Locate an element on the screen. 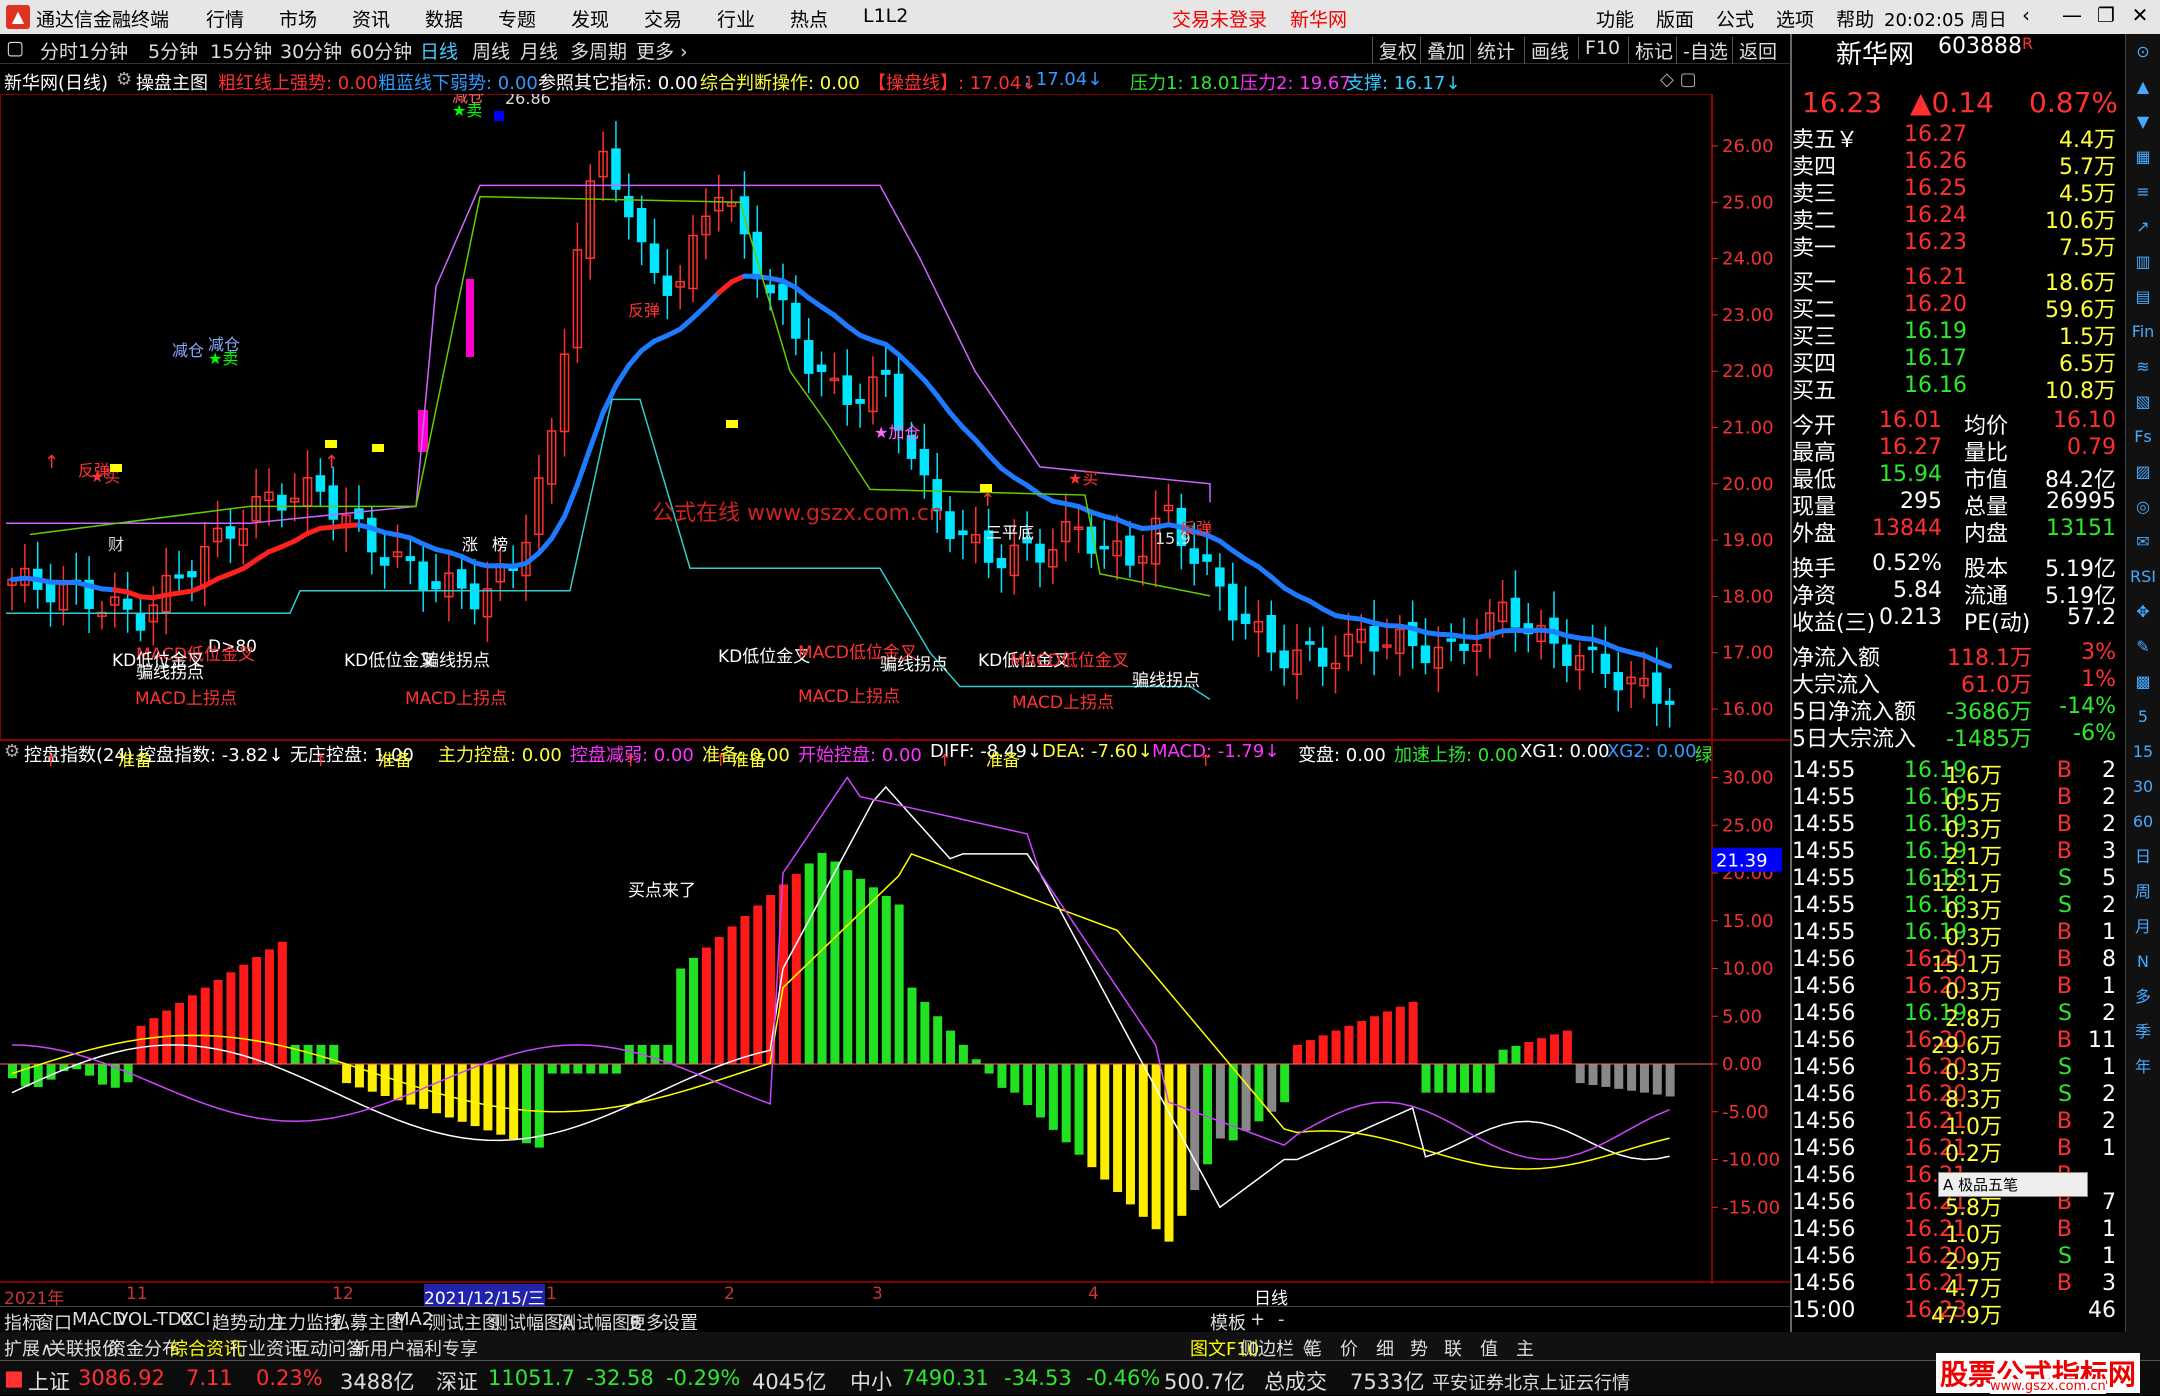  menu-item-5: 发现 is located at coordinates (607, 18).